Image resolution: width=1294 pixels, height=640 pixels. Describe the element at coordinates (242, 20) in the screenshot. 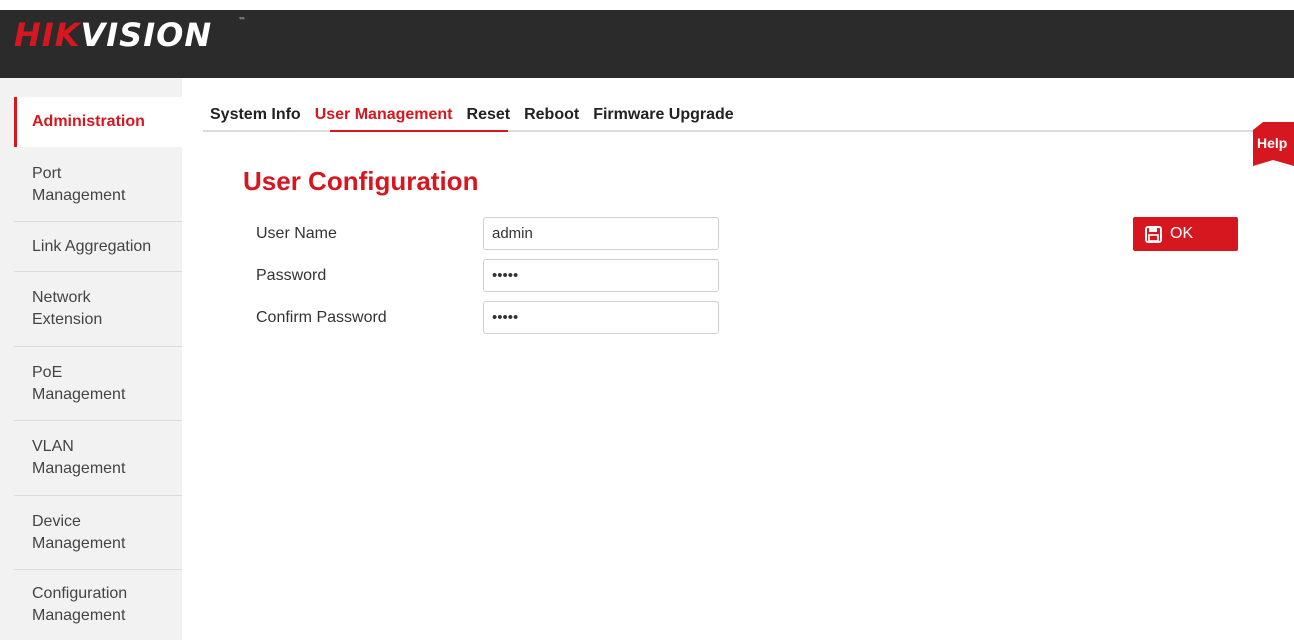

I see `logo-trademark: ™` at that location.